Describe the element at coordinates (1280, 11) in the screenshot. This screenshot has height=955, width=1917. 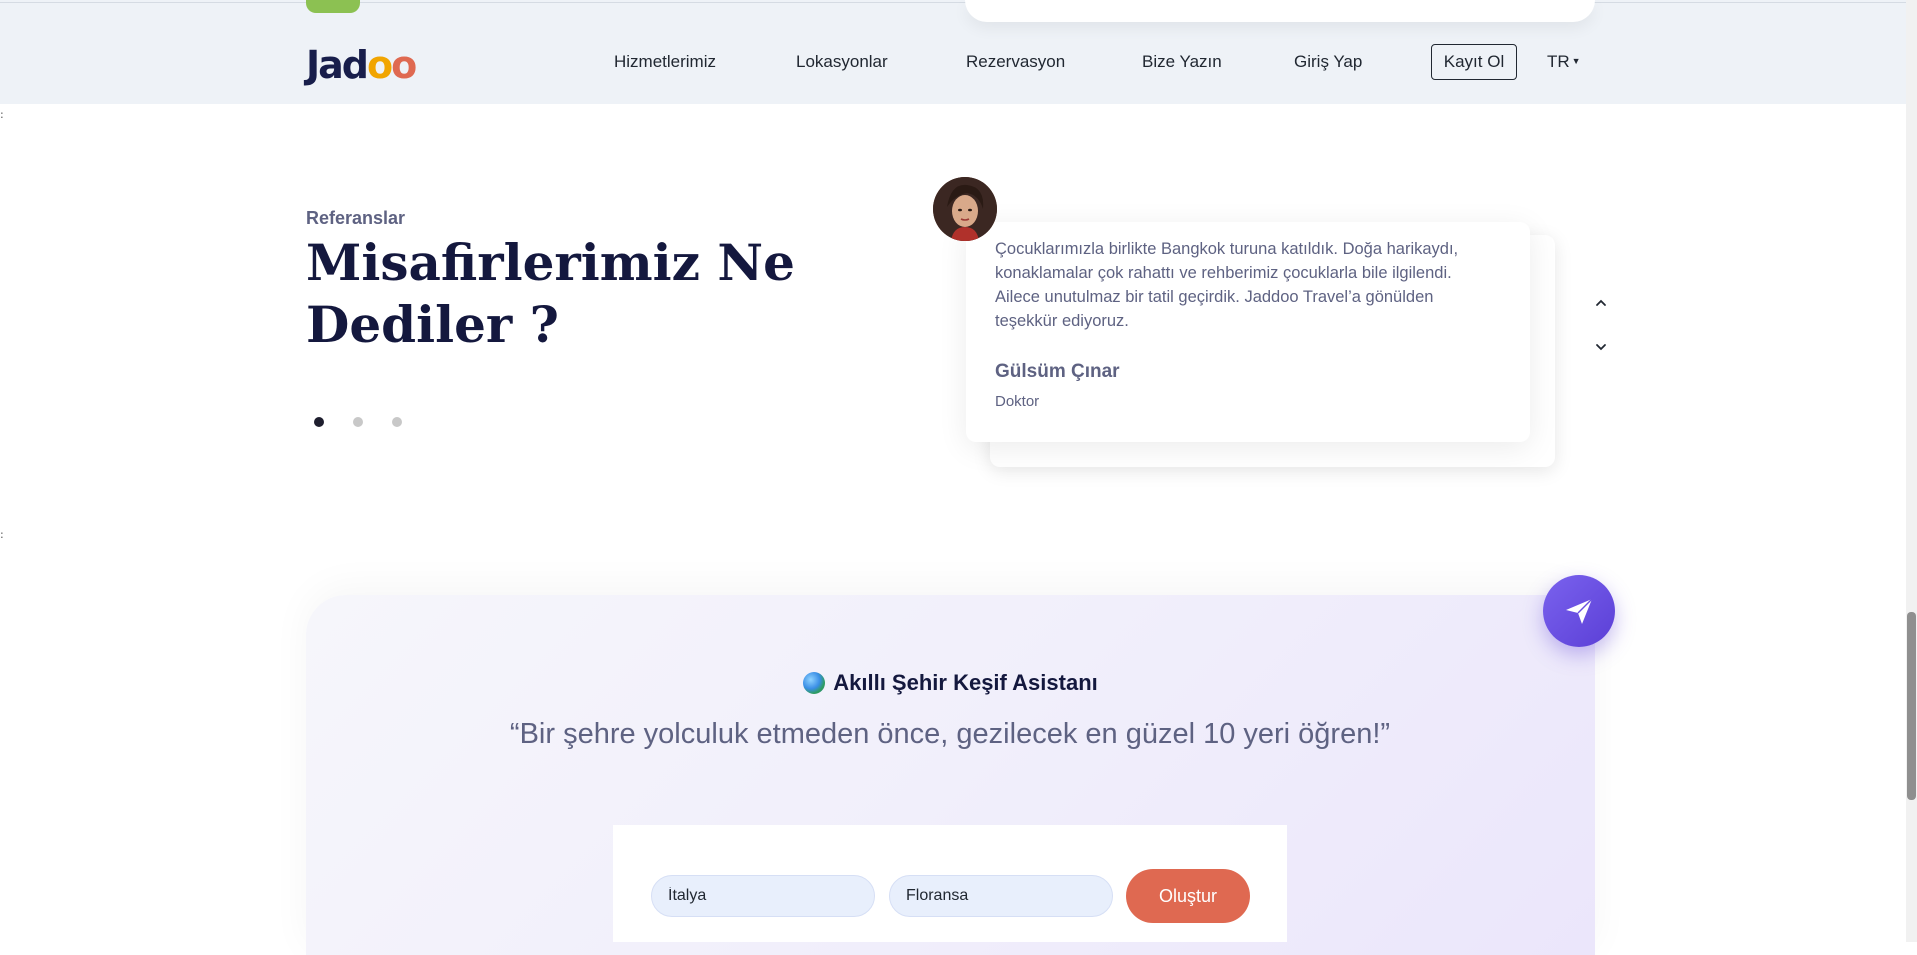
I see `previous-section-card-fragment` at that location.